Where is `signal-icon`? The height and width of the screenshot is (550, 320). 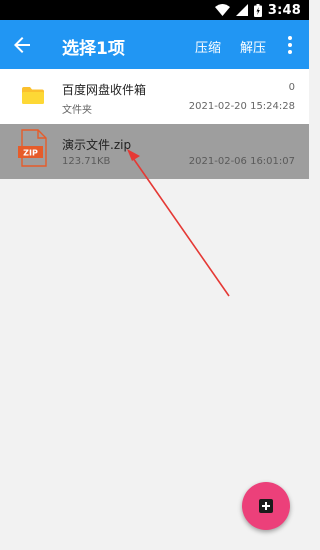 signal-icon is located at coordinates (241, 10).